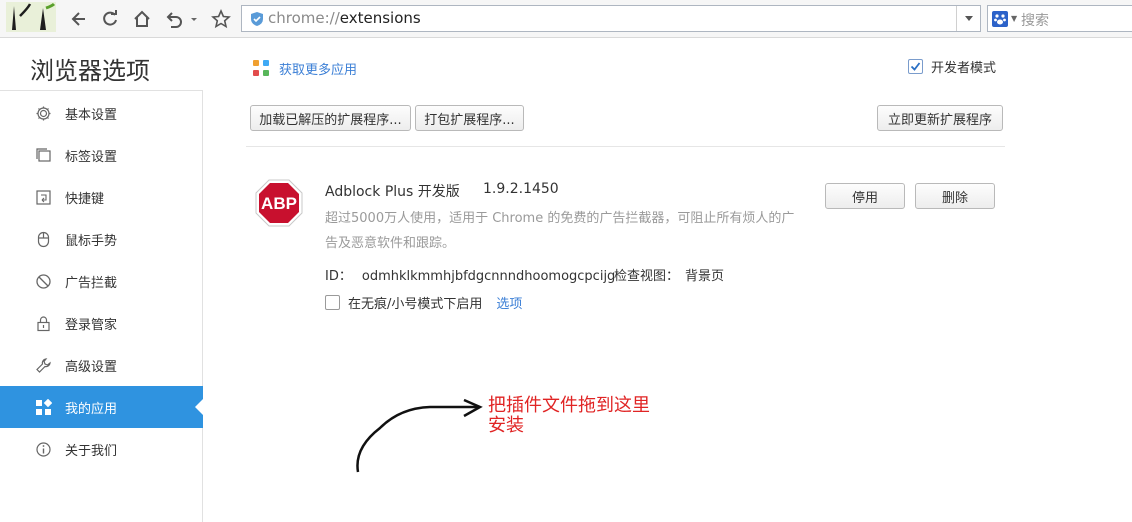  I want to click on sidebar-item-shortcuts: 快捷键, so click(101, 197).